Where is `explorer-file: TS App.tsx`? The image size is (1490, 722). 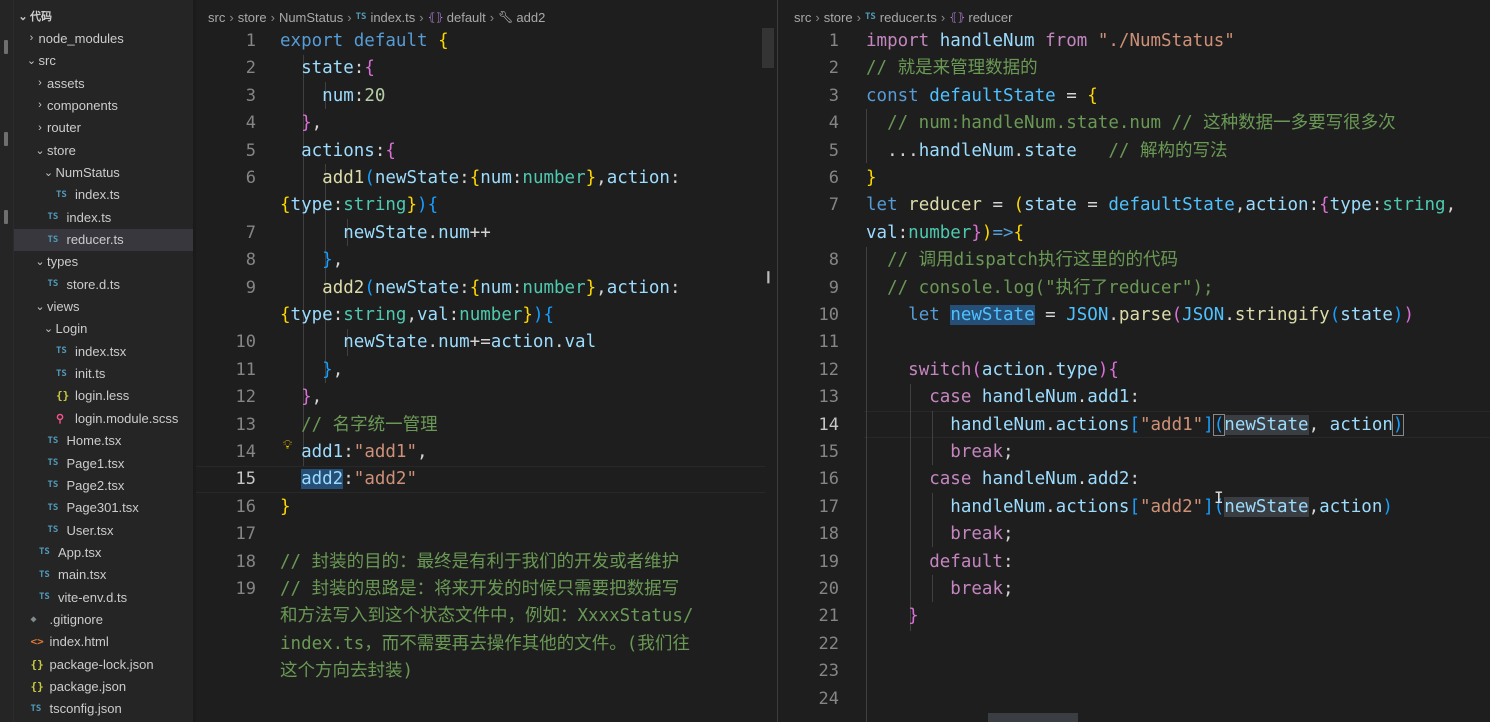 explorer-file: TS App.tsx is located at coordinates (103, 552).